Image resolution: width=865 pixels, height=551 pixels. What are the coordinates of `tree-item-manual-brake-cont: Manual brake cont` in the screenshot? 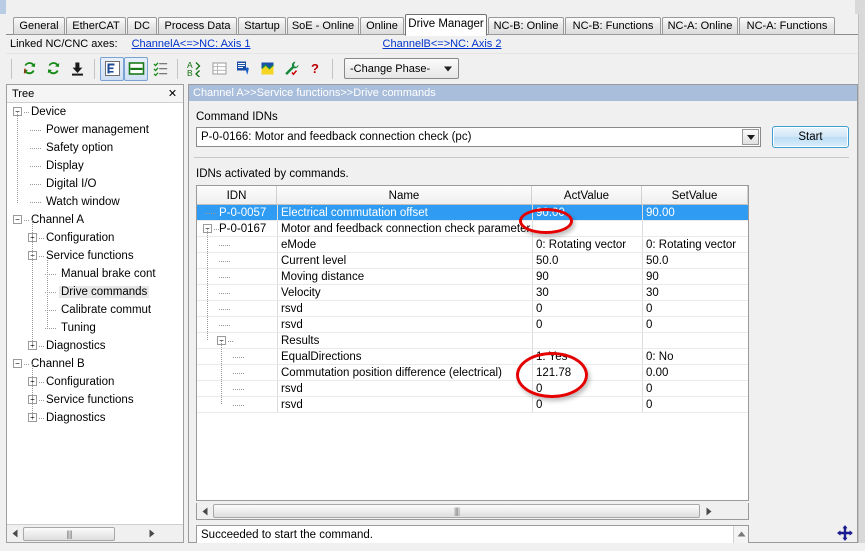 It's located at (95, 274).